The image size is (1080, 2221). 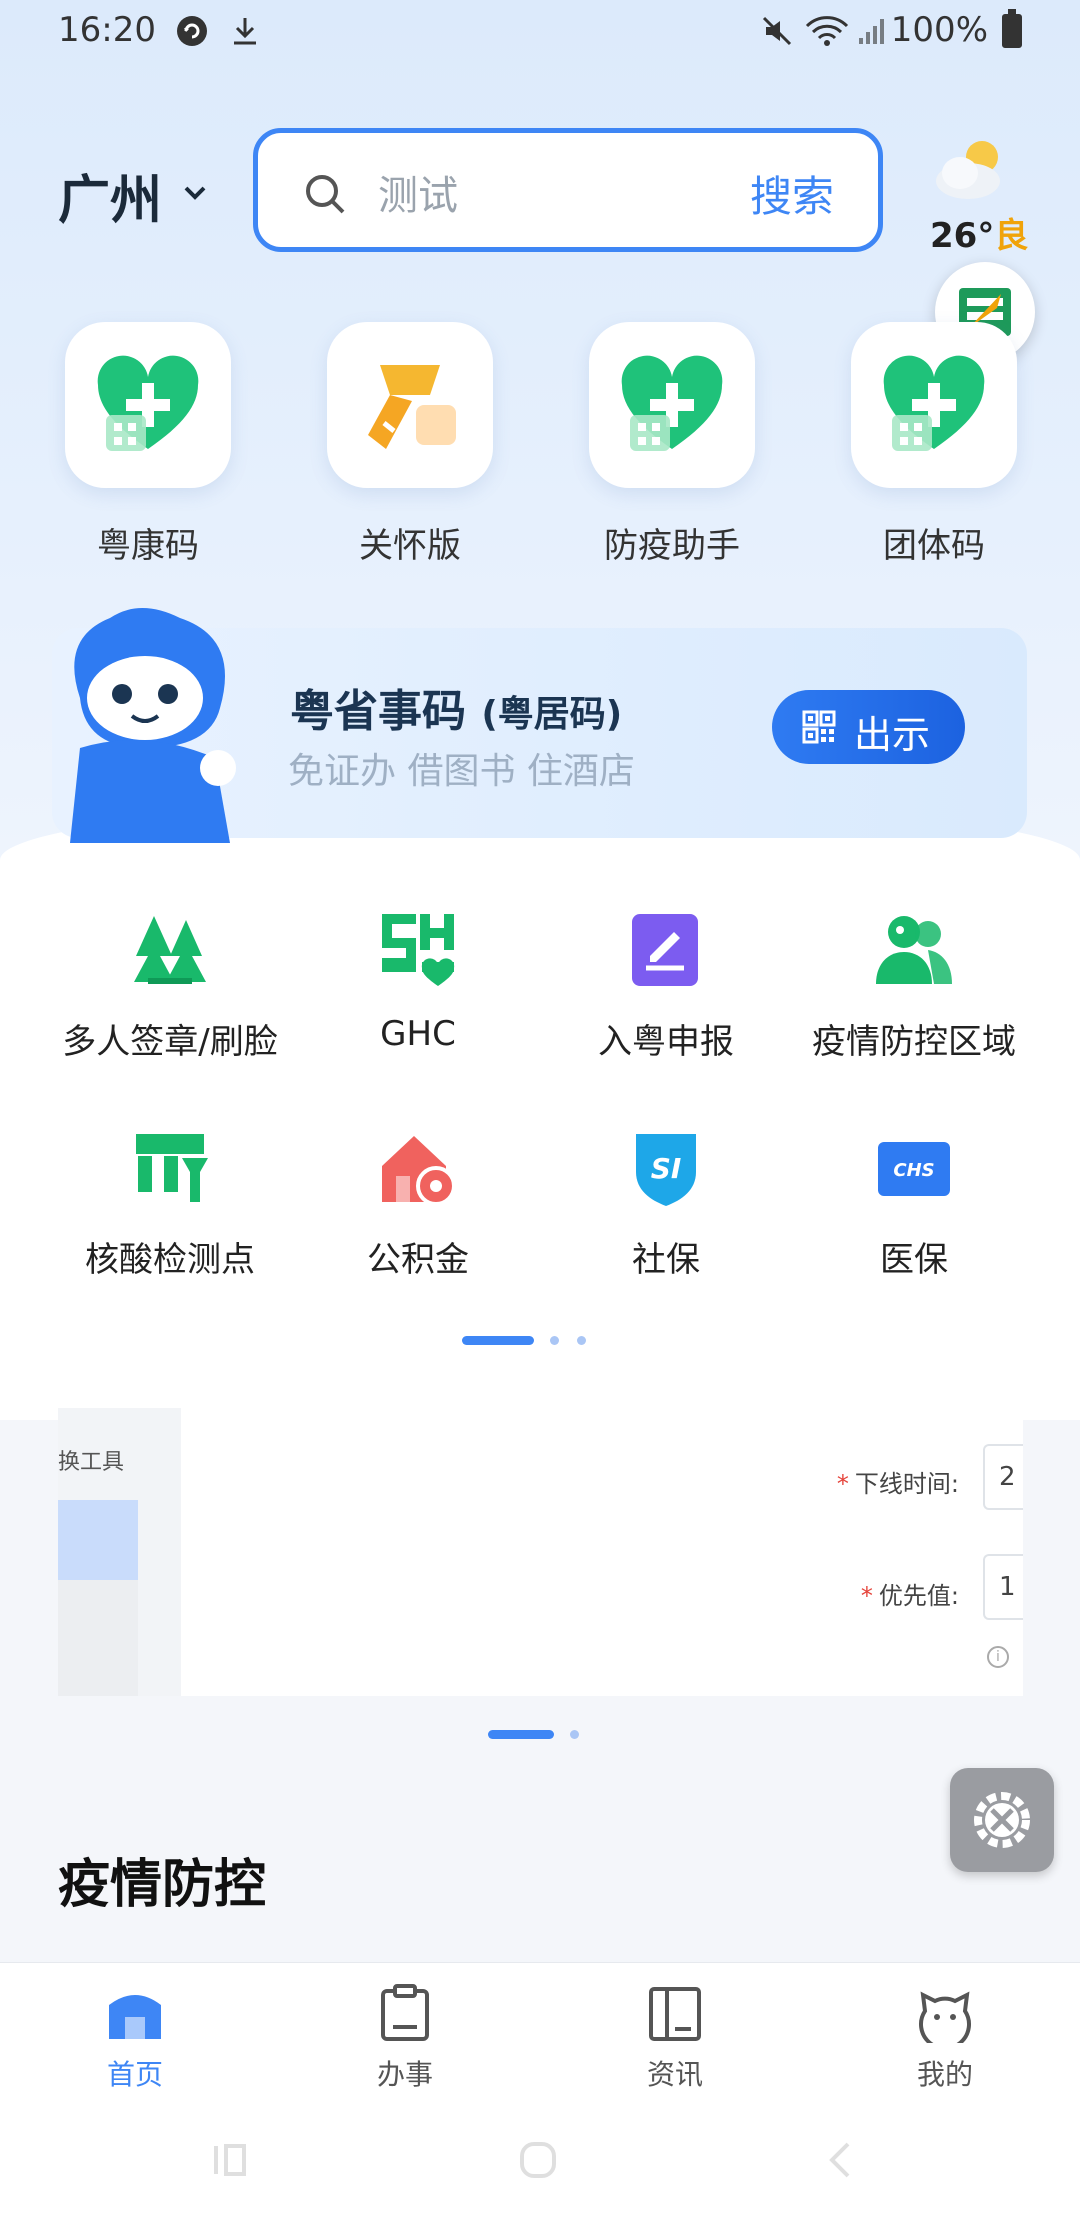 I want to click on medical-insurance-icon: CHS, so click(x=914, y=1169).